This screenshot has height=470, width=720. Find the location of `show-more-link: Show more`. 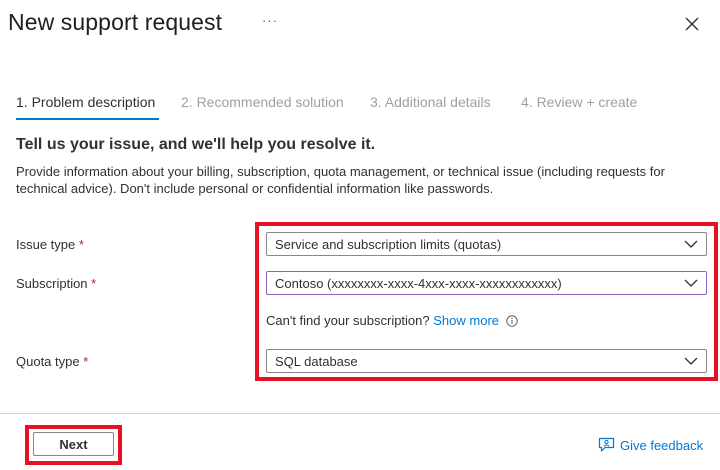

show-more-link: Show more is located at coordinates (466, 320).